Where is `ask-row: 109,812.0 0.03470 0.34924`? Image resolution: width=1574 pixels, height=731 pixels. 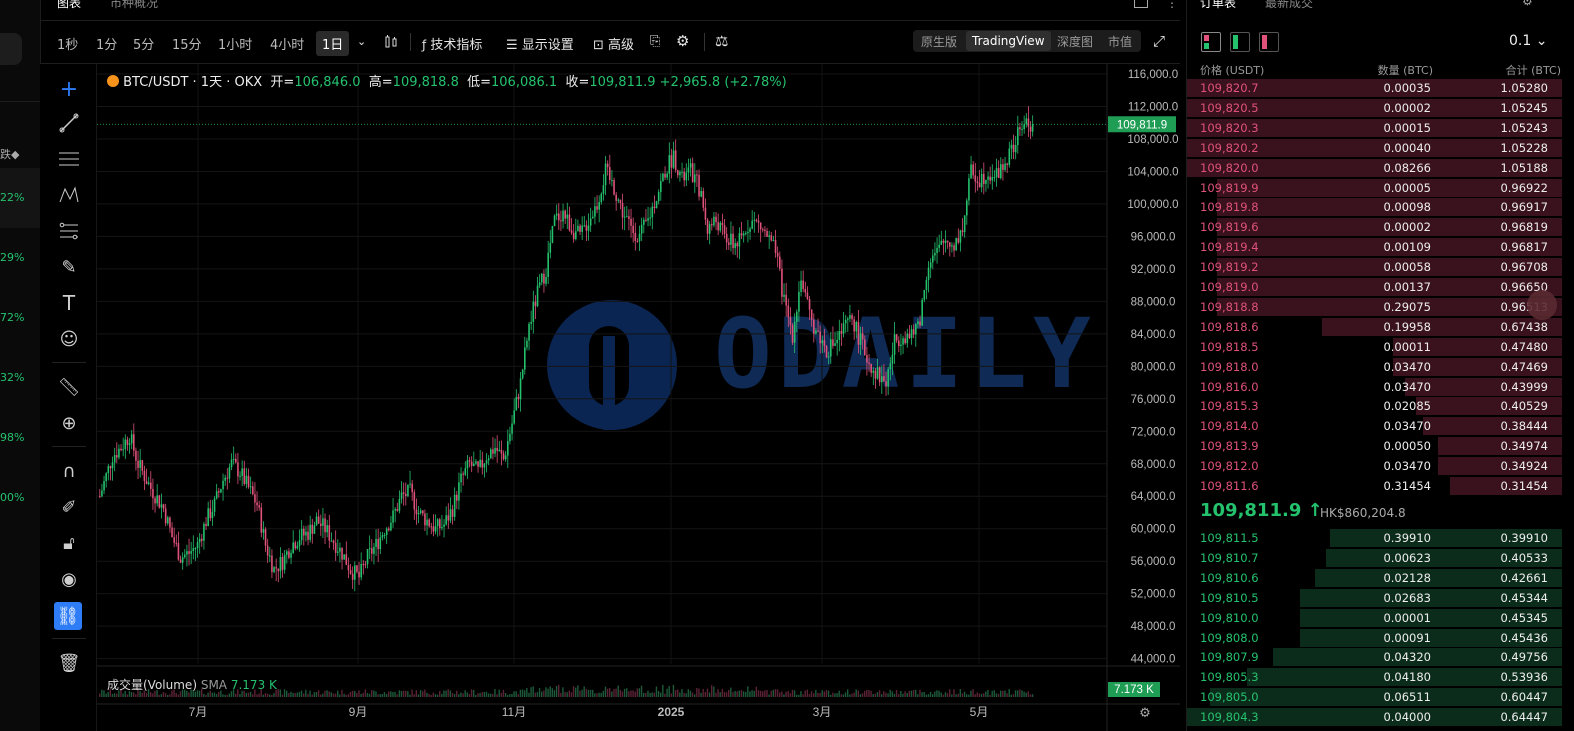 ask-row: 109,812.0 0.03470 0.34924 is located at coordinates (1374, 466).